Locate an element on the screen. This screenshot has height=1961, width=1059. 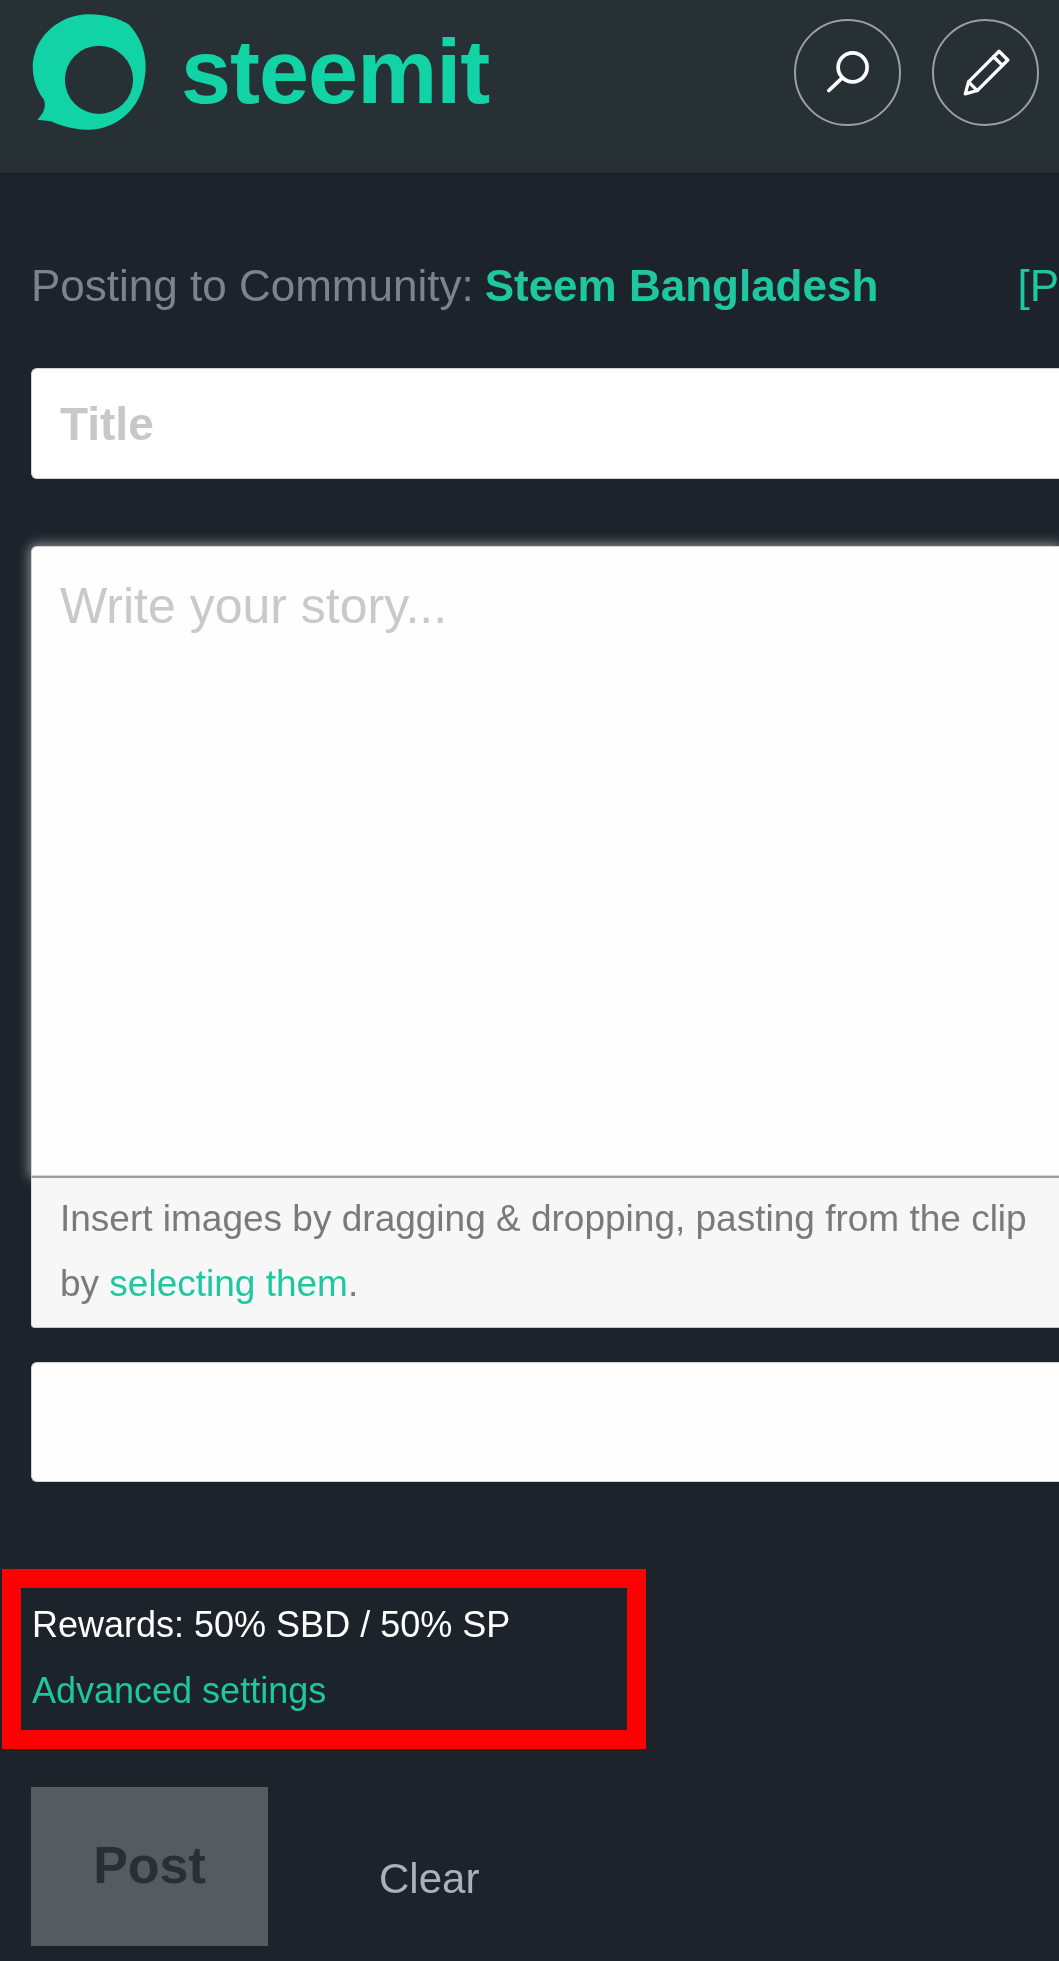
advanced-settings-link: Advanced settings is located at coordinates (179, 1691).